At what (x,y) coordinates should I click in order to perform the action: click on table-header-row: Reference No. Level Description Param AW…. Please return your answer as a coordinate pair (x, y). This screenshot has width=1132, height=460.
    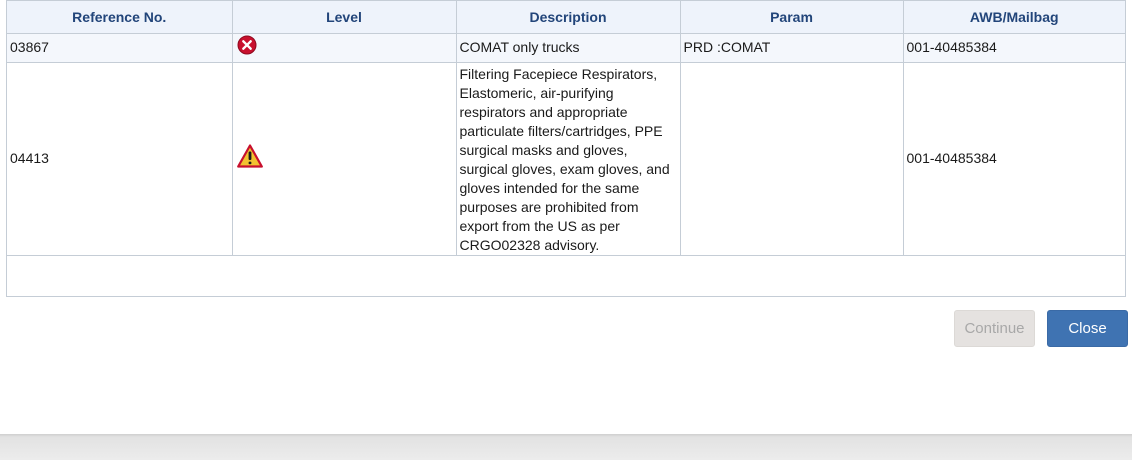
    Looking at the image, I should click on (566, 17).